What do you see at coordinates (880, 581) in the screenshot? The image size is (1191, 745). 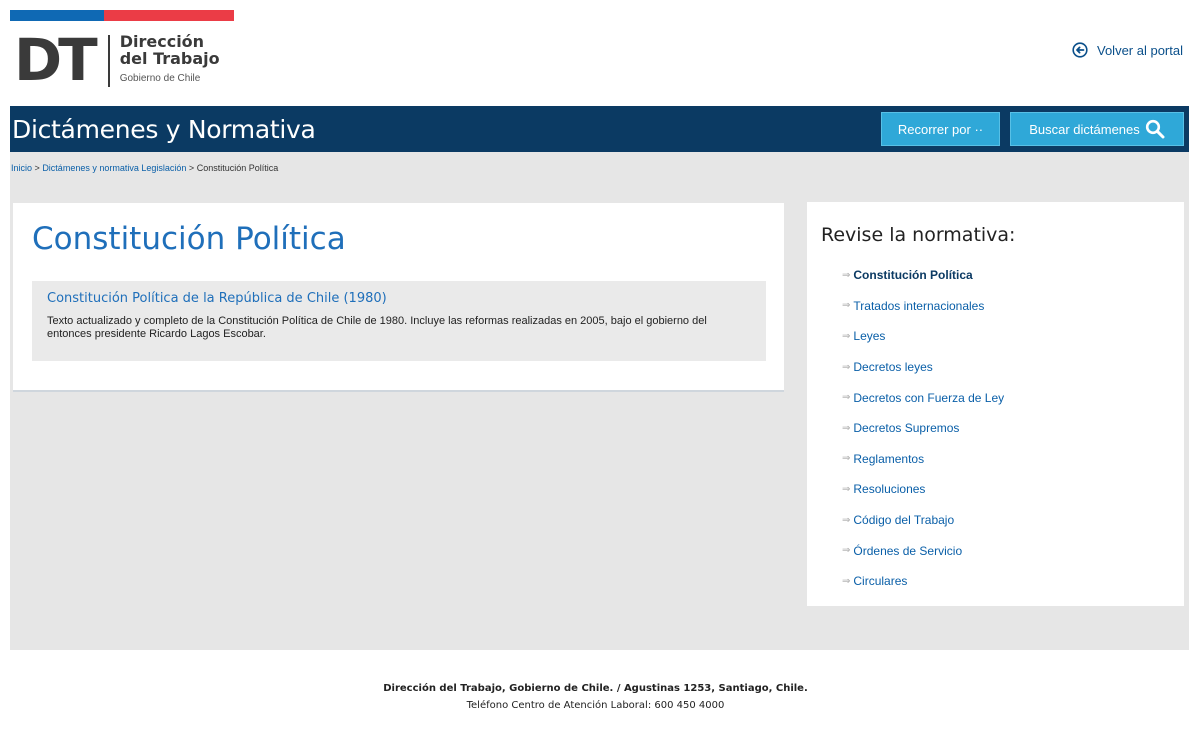 I see `sidebar-link-circulares: Circulares` at bounding box center [880, 581].